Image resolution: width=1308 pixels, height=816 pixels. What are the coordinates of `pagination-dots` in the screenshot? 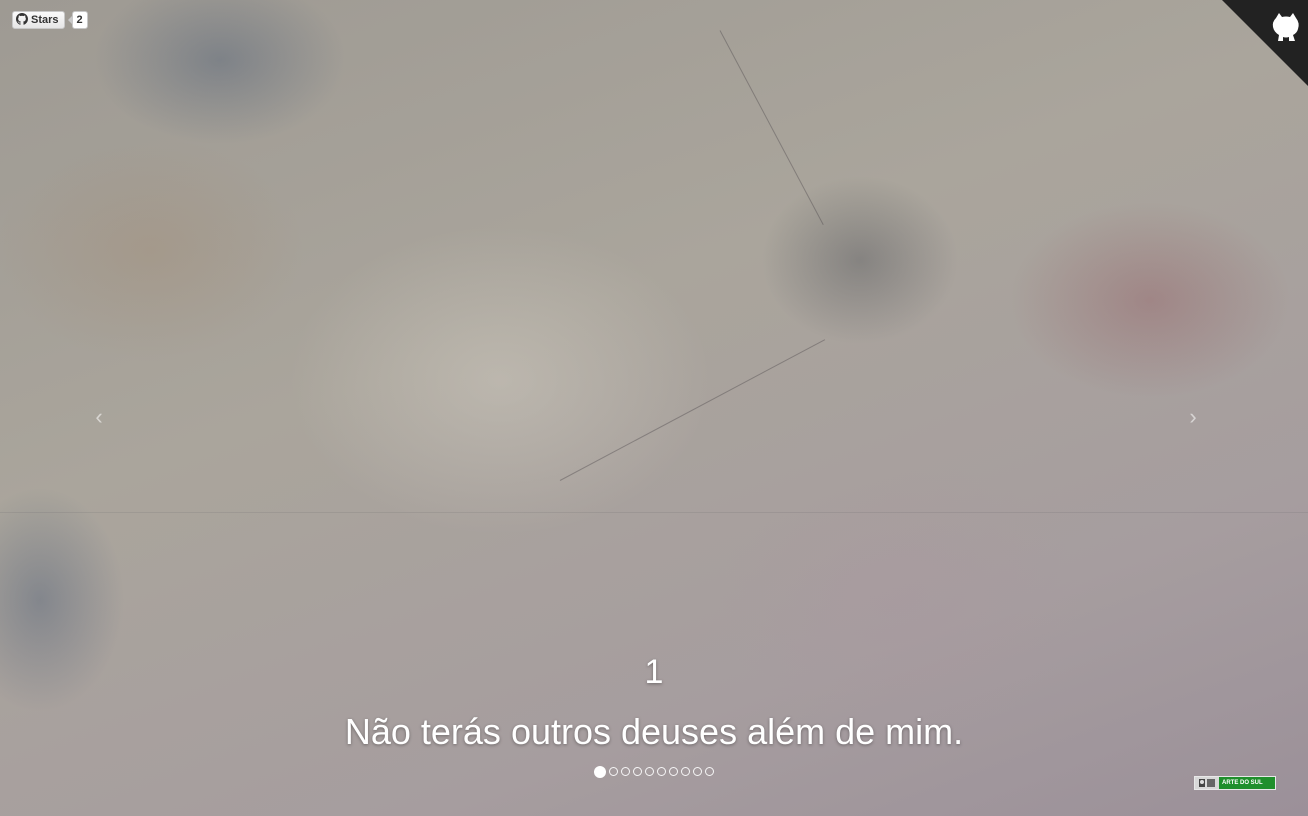 It's located at (654, 772).